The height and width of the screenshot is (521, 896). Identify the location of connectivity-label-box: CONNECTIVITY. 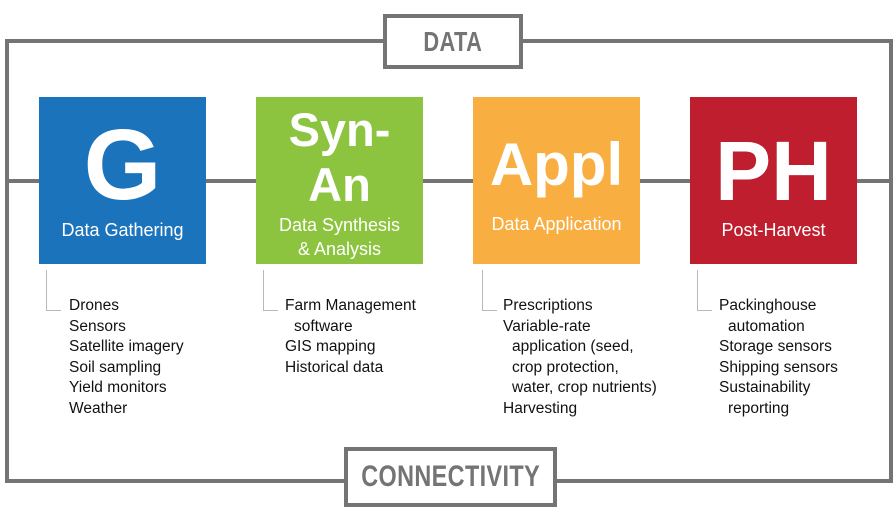
(450, 477).